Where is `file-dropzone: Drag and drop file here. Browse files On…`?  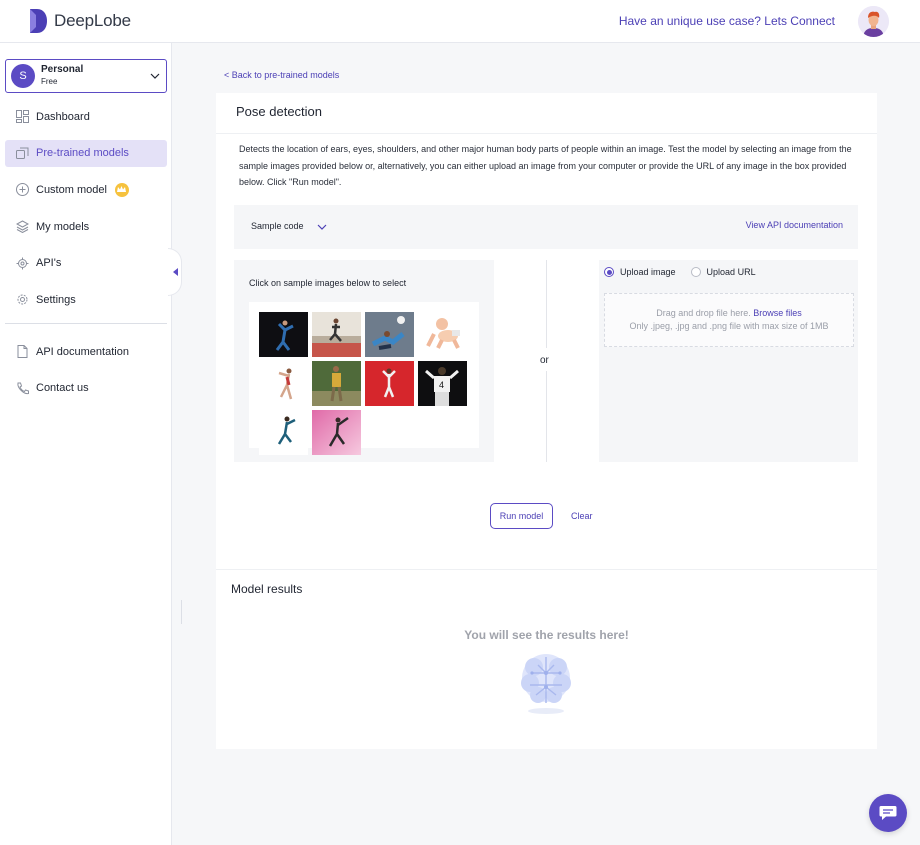 file-dropzone: Drag and drop file here. Browse files On… is located at coordinates (729, 320).